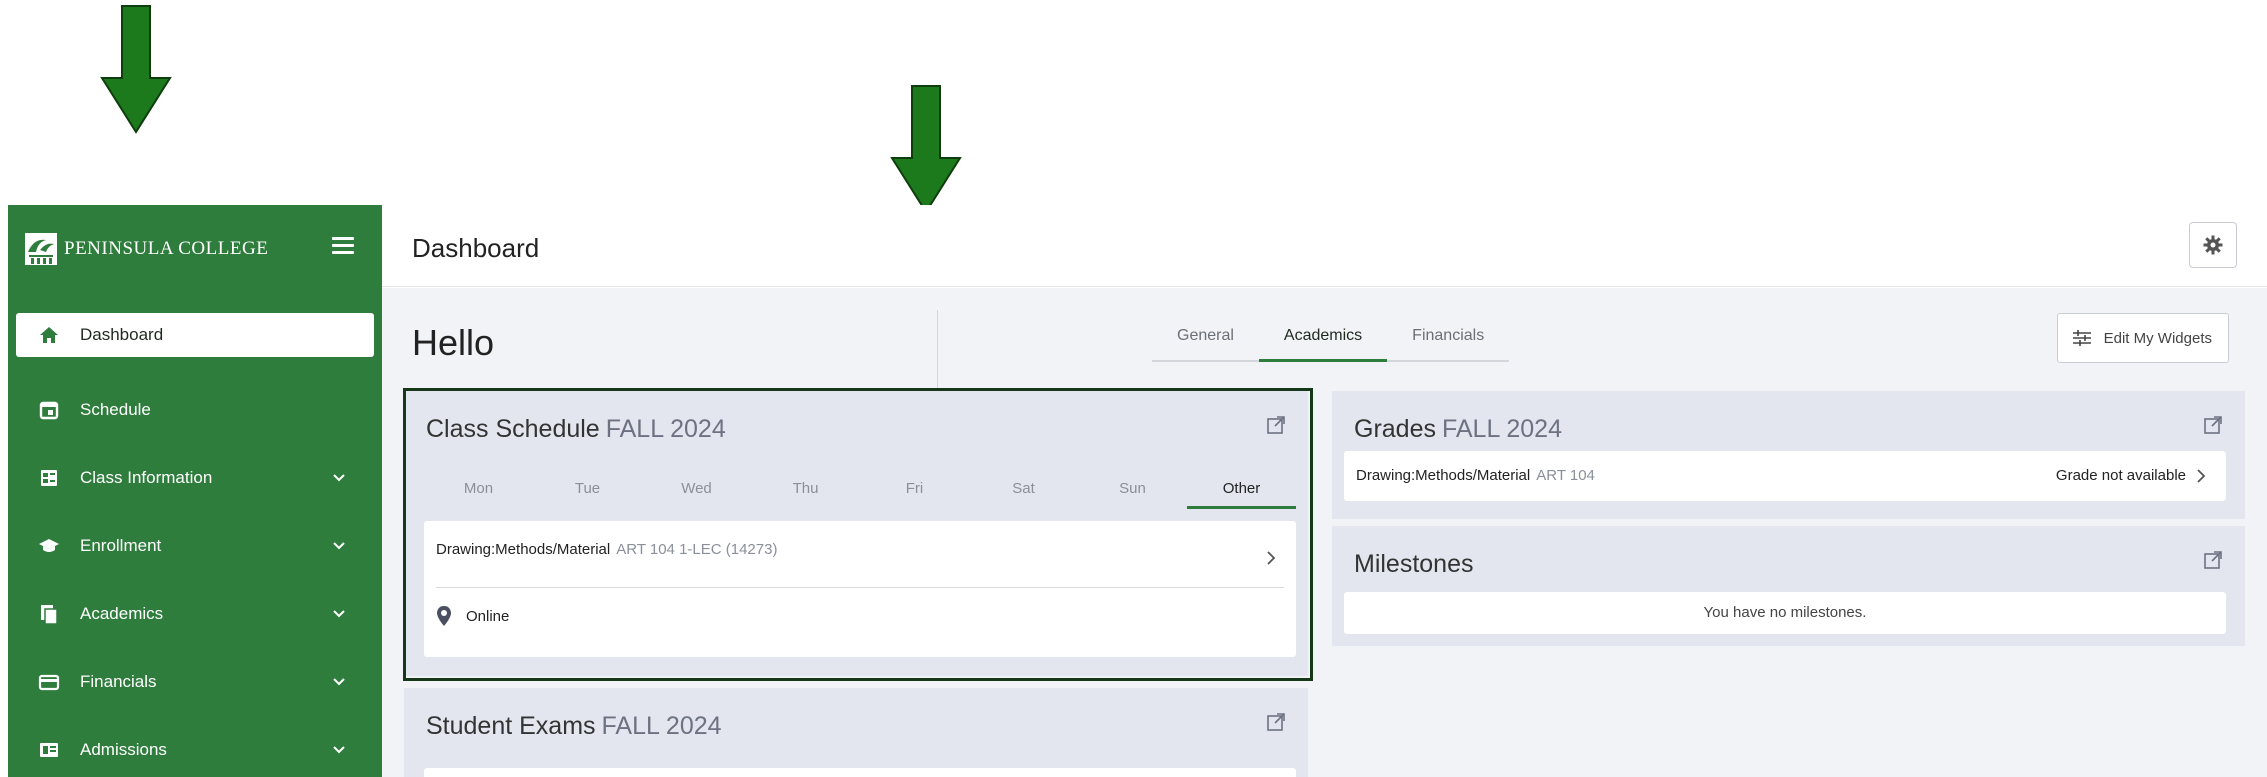  I want to click on location-line: Online, so click(472, 616).